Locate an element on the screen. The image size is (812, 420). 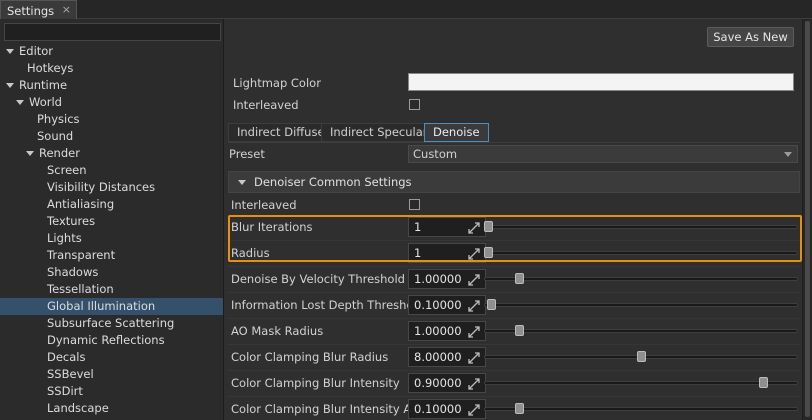
tree-item: Editor is located at coordinates (111, 51).